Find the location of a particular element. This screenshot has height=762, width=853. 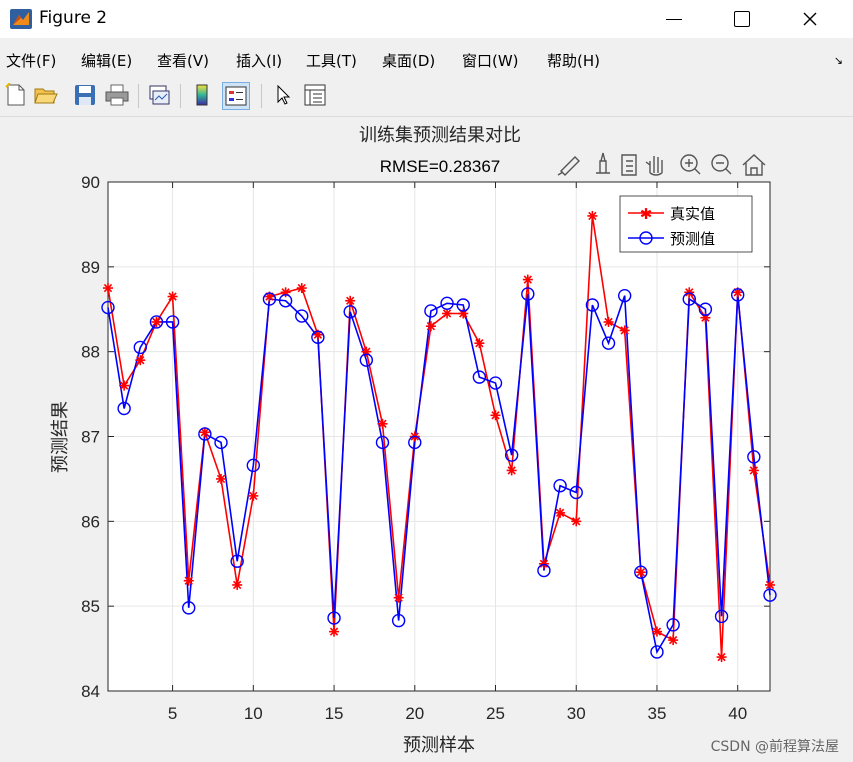

property-inspector-icon is located at coordinates (315, 95).